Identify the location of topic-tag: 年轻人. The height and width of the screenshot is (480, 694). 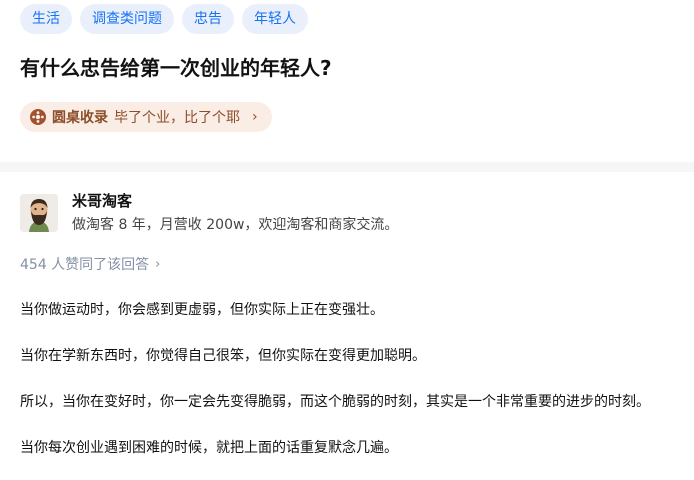
(275, 19).